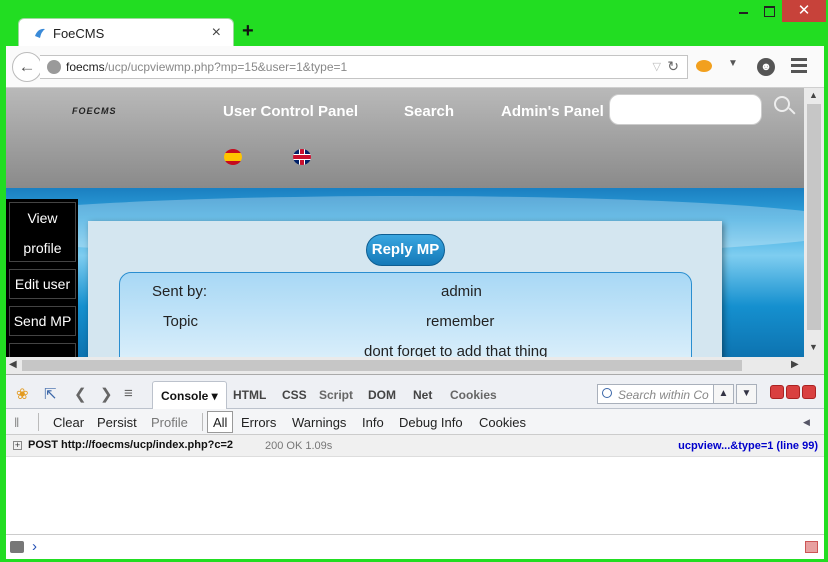 The image size is (828, 562). I want to click on scroll-up-icon: ▲, so click(813, 95).